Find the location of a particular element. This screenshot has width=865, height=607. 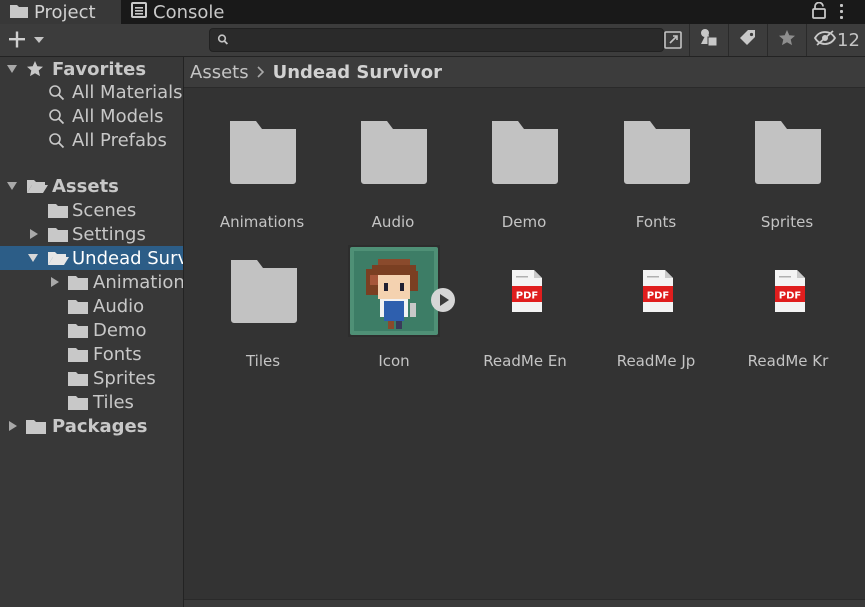

tree-label: Favorites is located at coordinates (99, 69).